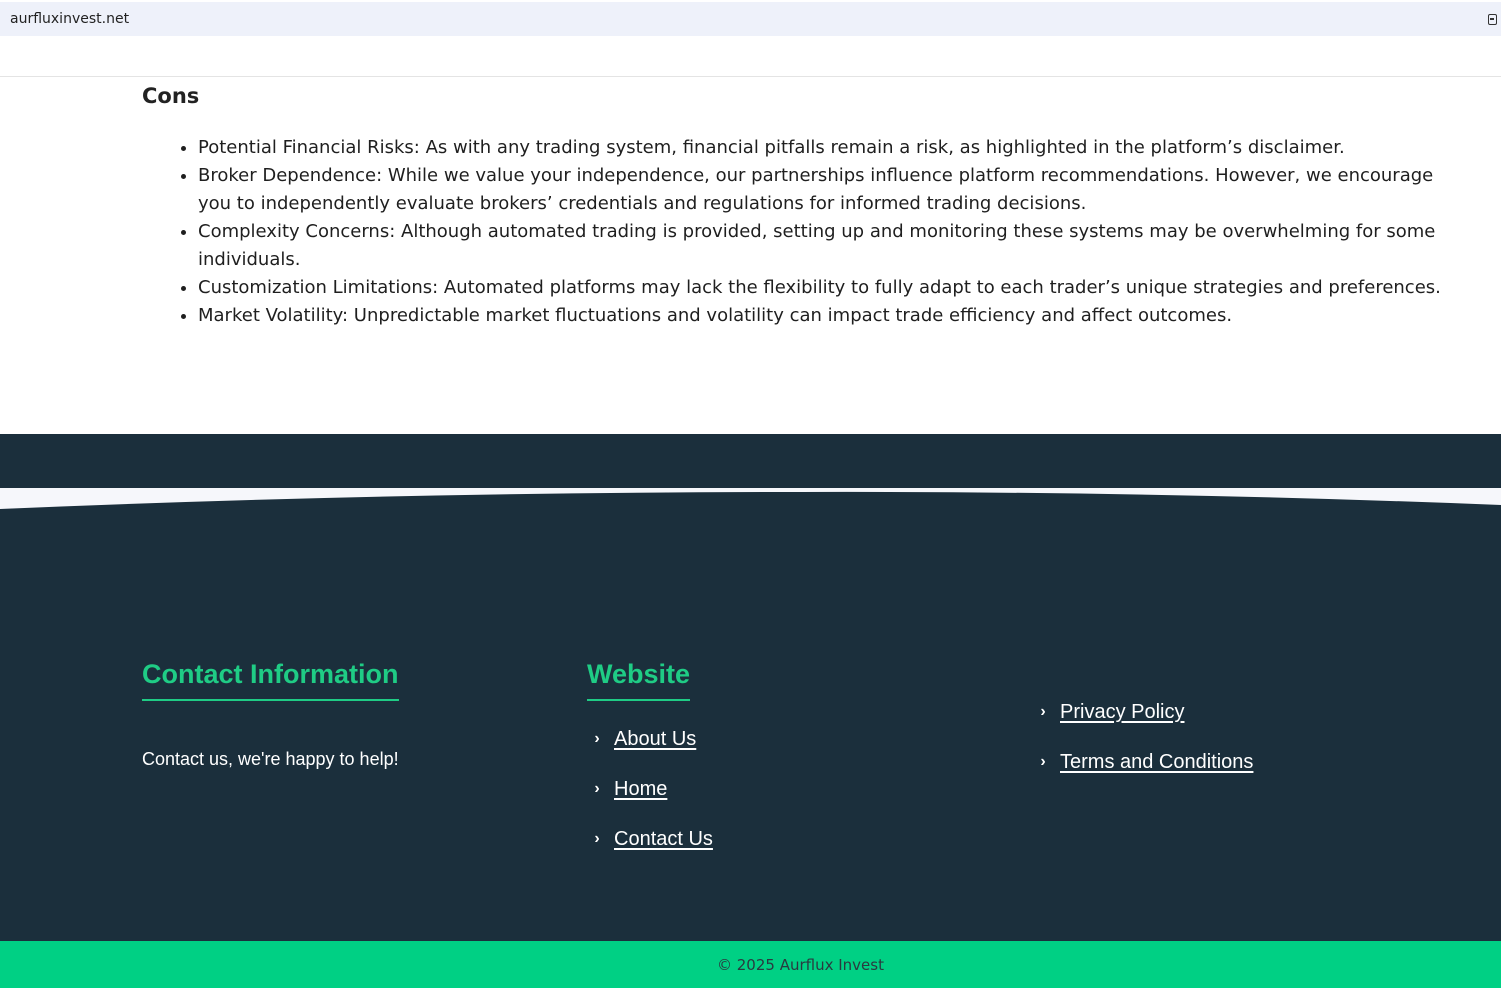  What do you see at coordinates (640, 789) in the screenshot?
I see `home-link: Home` at bounding box center [640, 789].